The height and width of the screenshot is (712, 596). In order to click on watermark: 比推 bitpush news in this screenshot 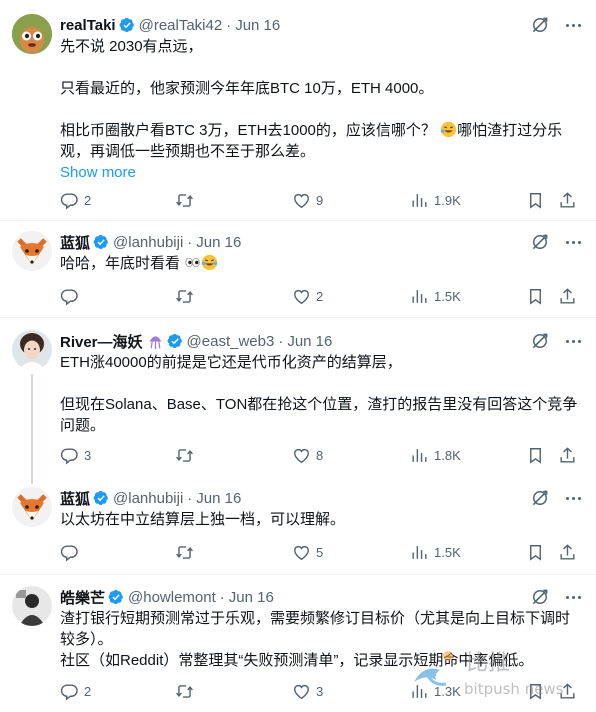, I will do `click(498, 674)`.